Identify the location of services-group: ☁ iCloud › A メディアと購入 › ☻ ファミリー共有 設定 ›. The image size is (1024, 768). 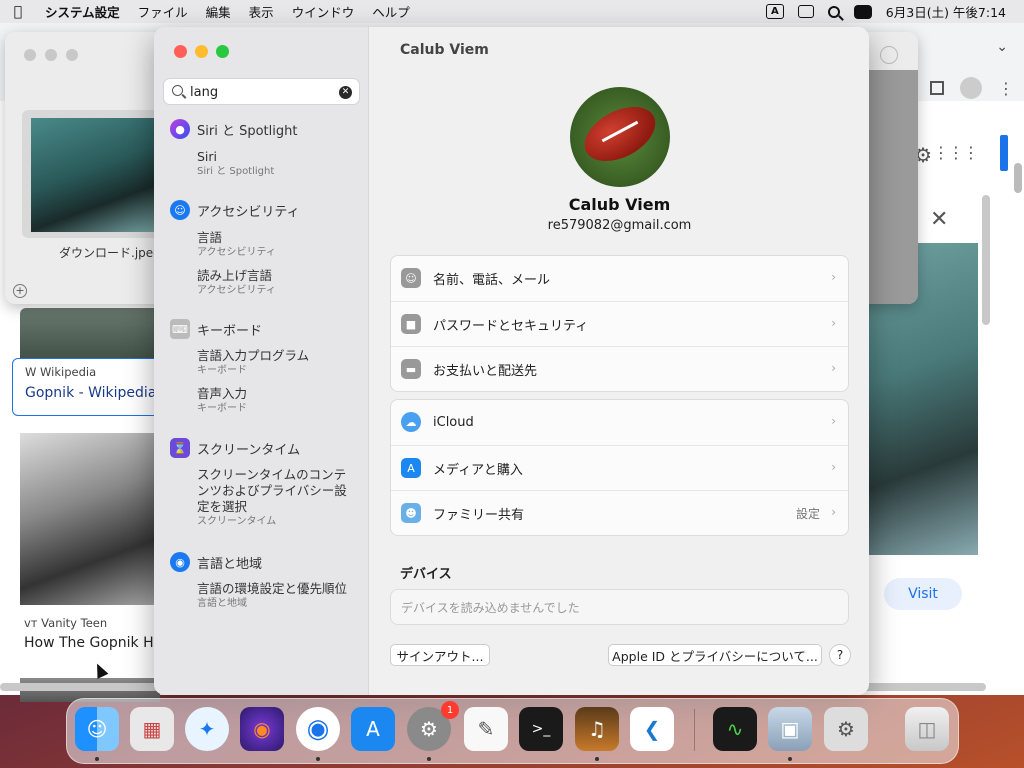
(619, 467).